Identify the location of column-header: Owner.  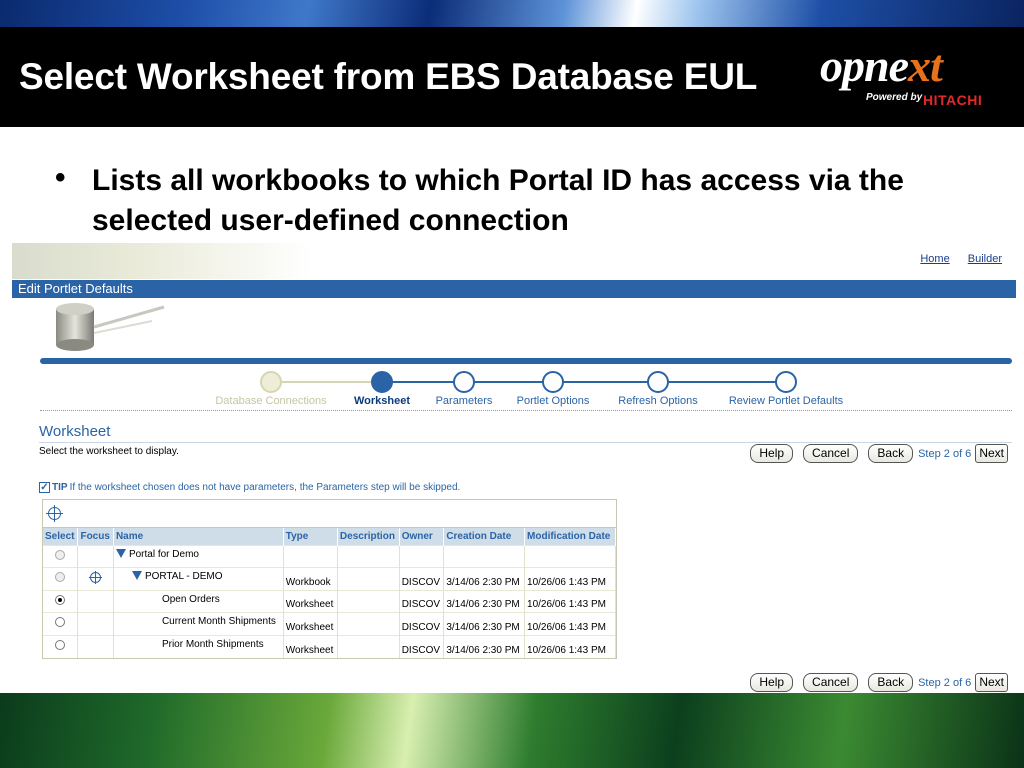
(422, 536).